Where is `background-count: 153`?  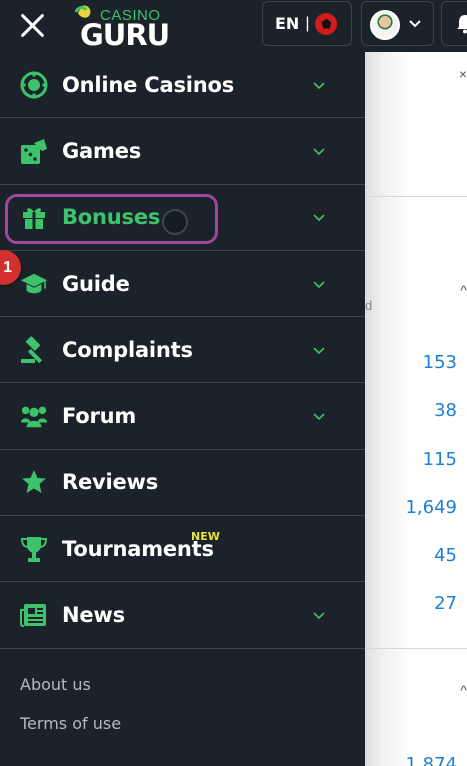
background-count: 153 is located at coordinates (440, 362).